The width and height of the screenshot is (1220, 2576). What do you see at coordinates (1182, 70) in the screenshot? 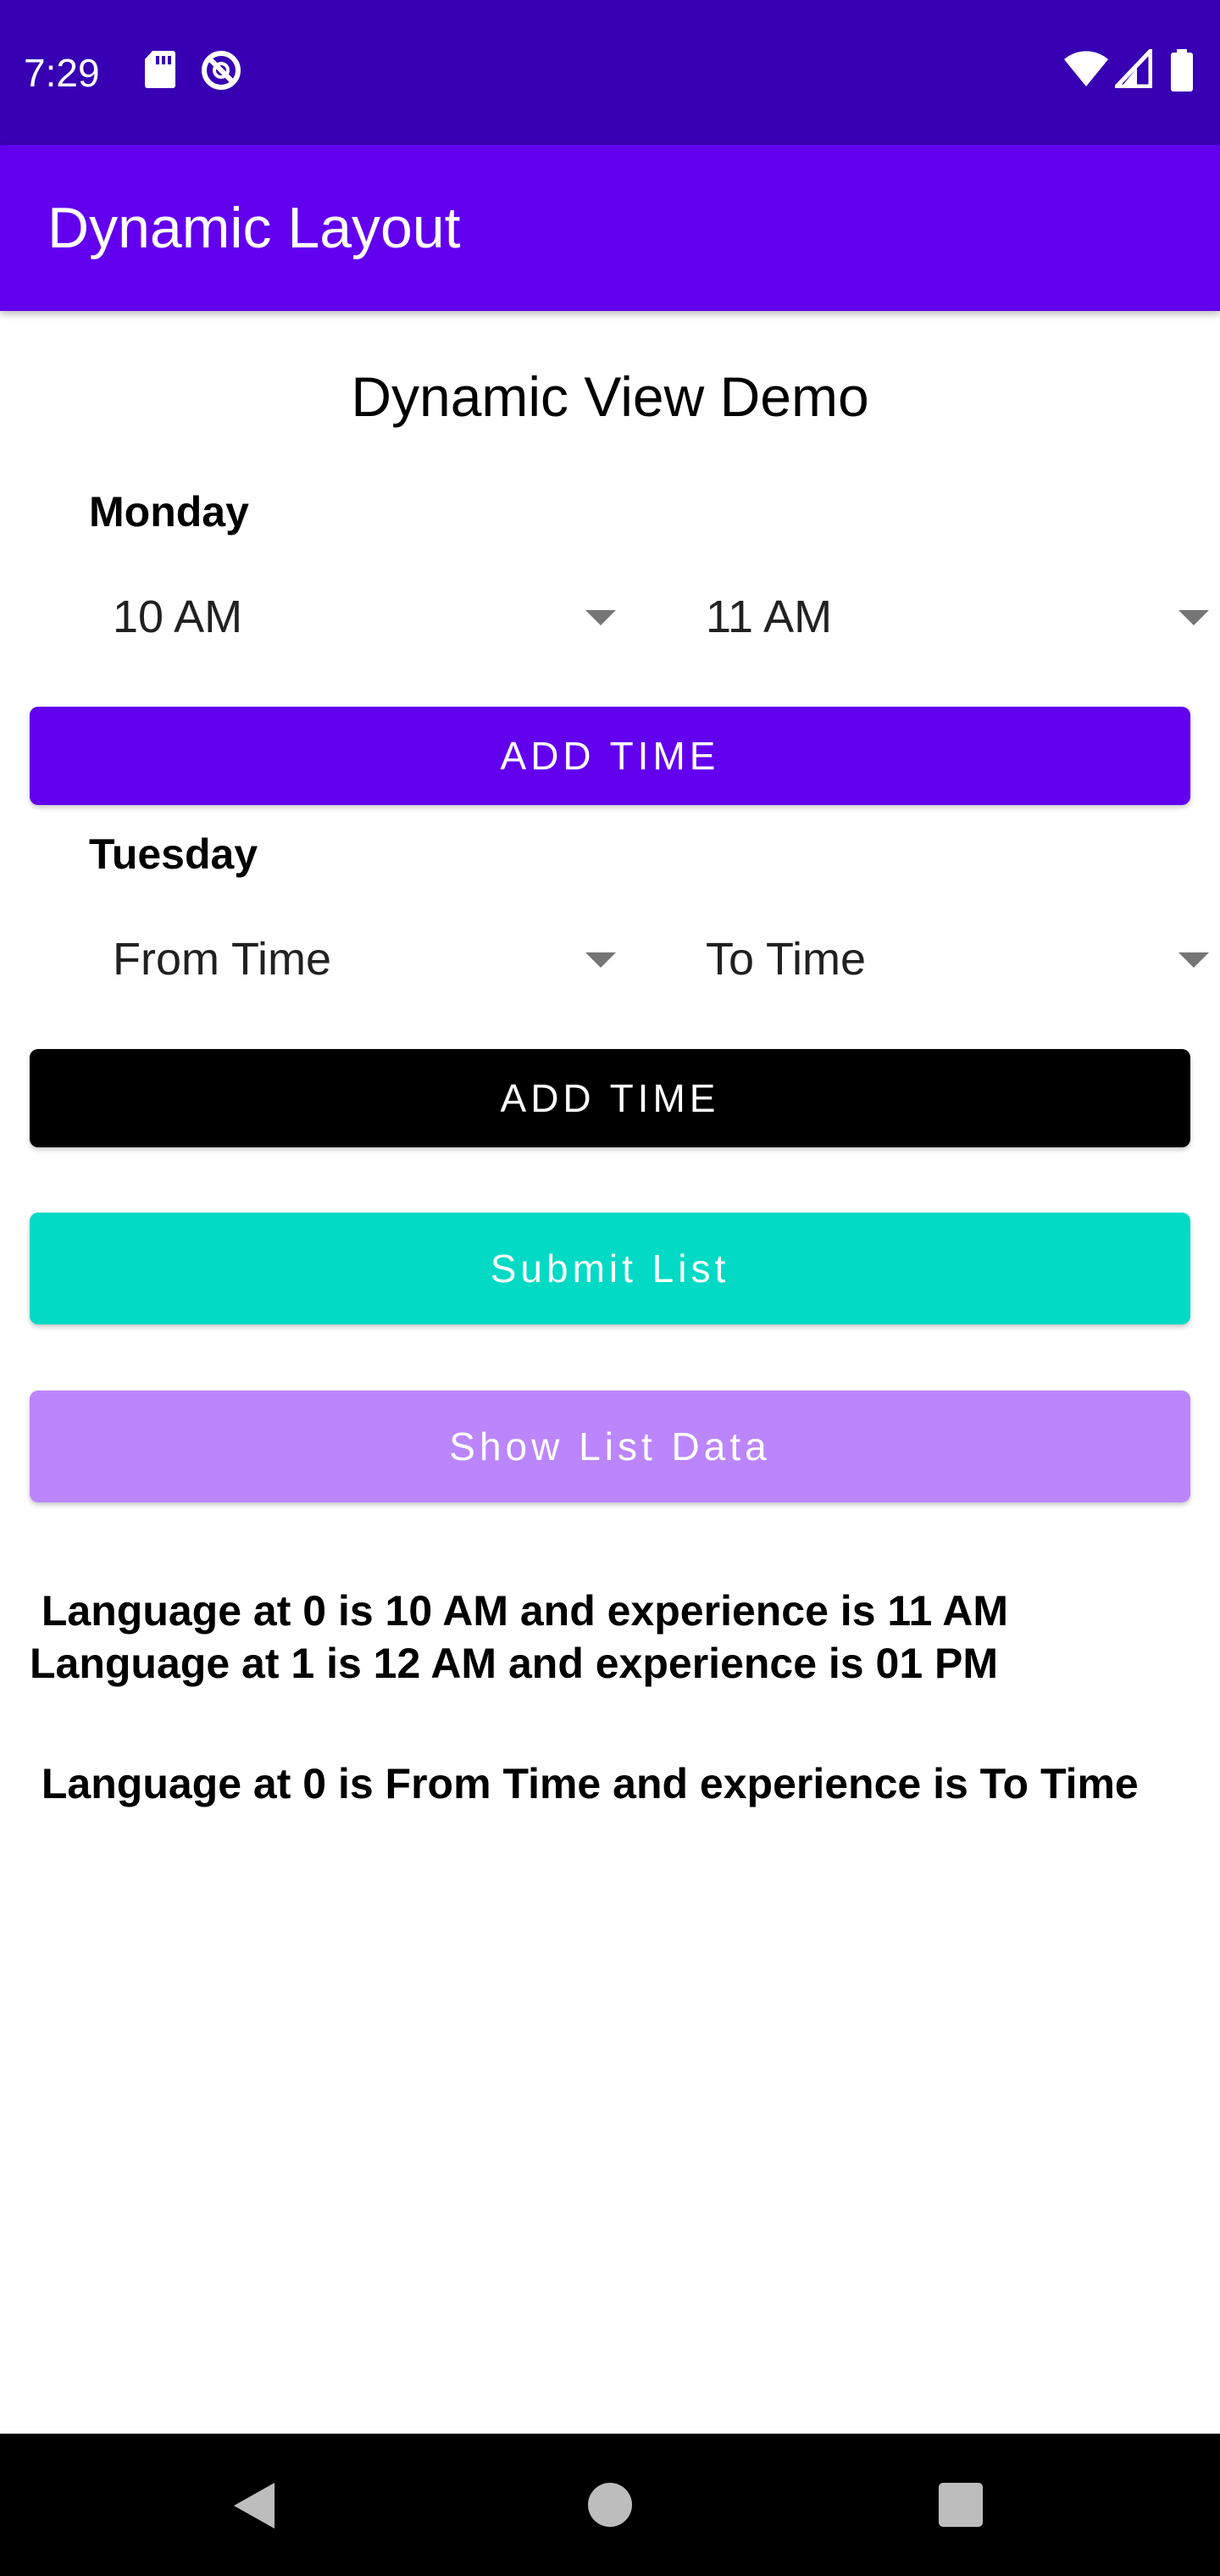
I see `battery-icon` at bounding box center [1182, 70].